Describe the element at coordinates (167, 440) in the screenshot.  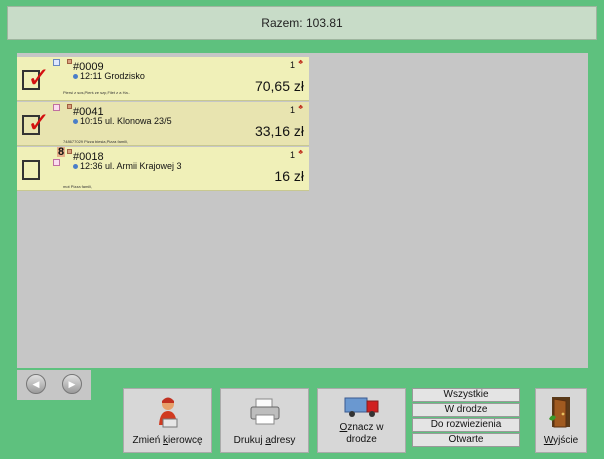
I see `change-driver-label: Zmień kierowcę` at that location.